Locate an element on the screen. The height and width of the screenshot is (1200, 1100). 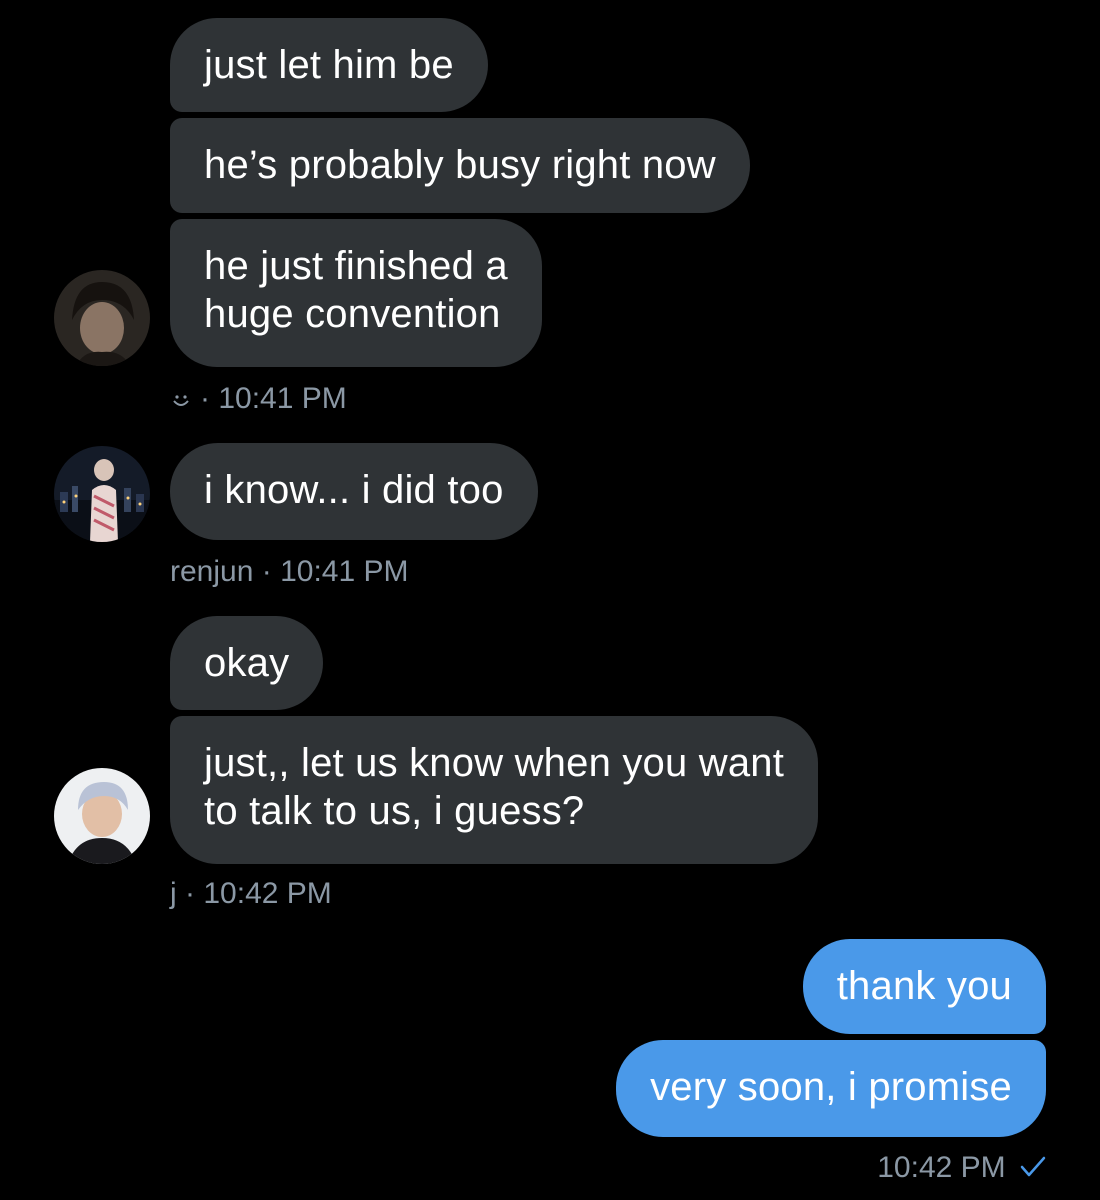
message-meta: 10:42 PM is located at coordinates (961, 1169).